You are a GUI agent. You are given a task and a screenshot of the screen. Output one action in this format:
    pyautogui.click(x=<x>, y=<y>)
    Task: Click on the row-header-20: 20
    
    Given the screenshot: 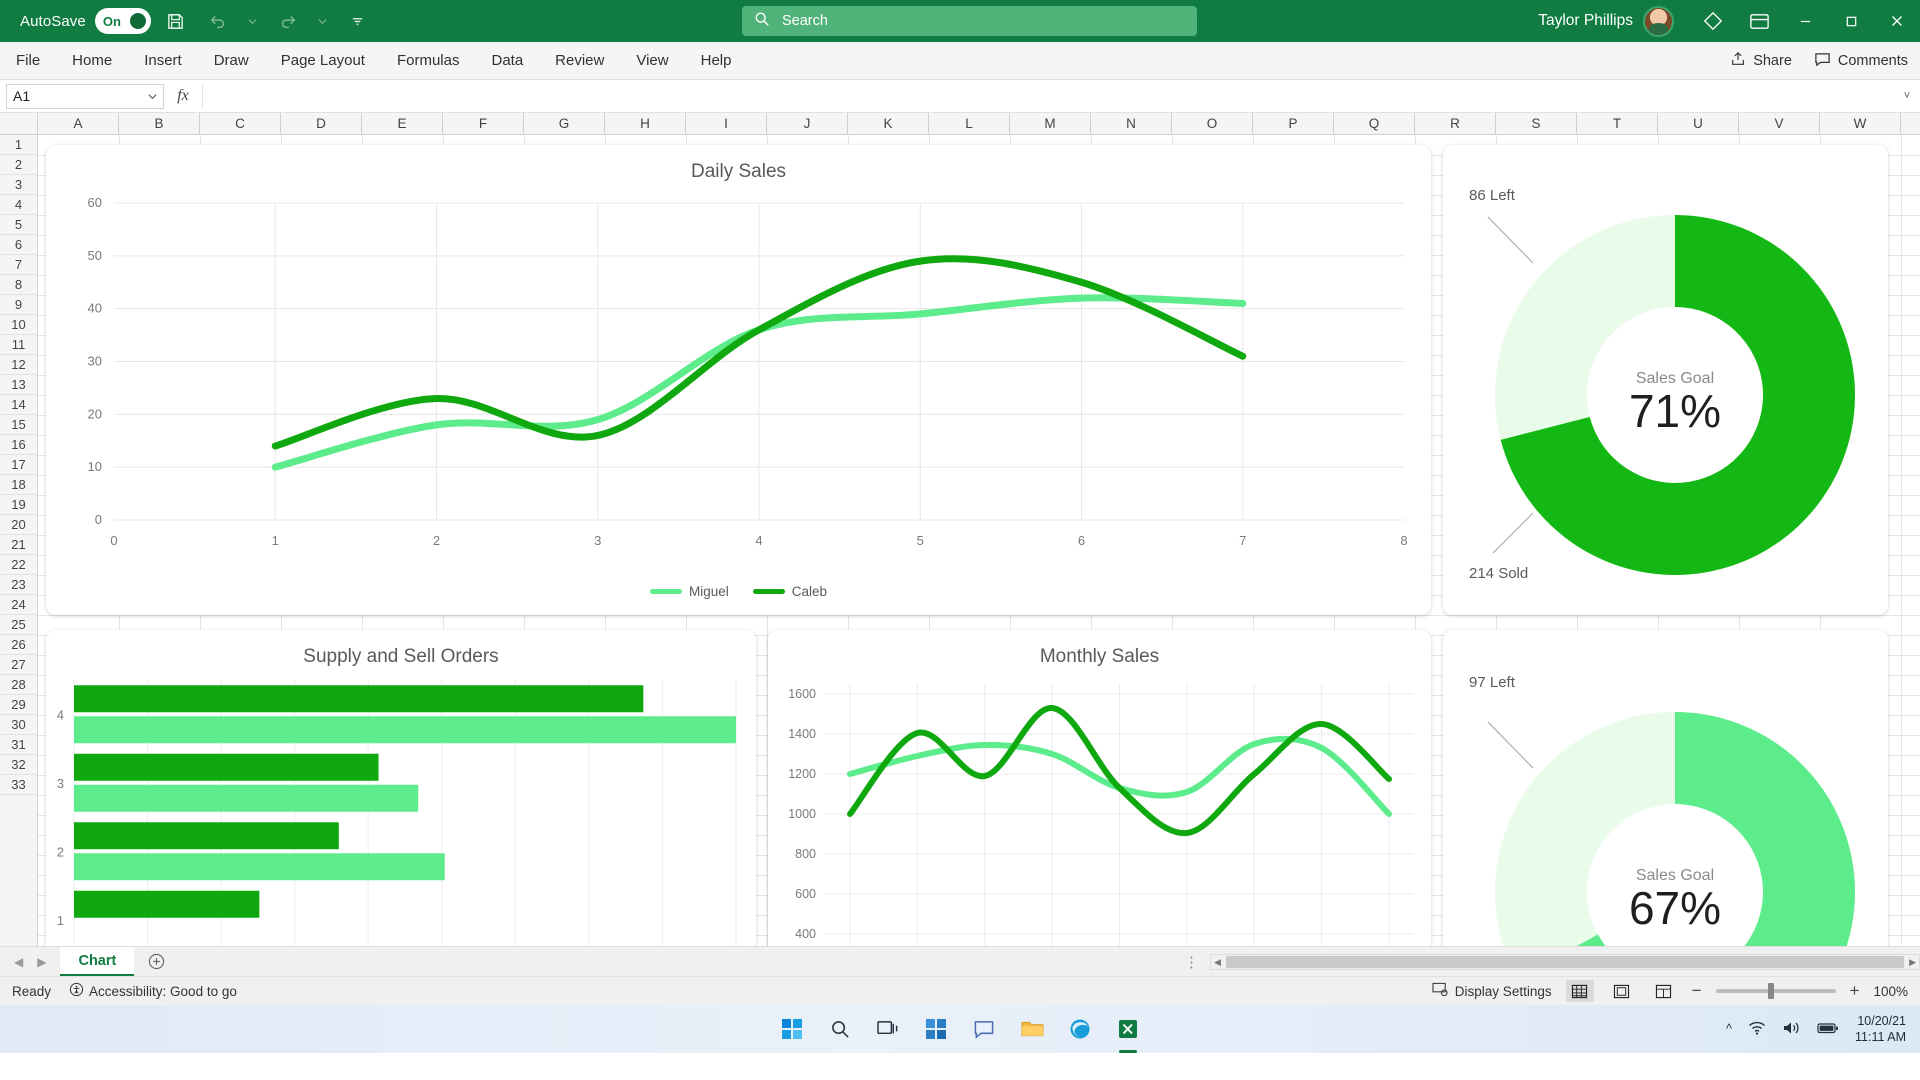 What is the action you would take?
    pyautogui.click(x=18, y=525)
    